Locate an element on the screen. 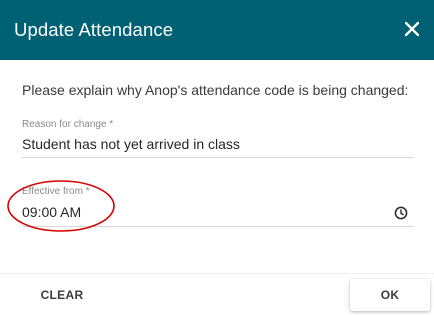 The height and width of the screenshot is (315, 434). close-button is located at coordinates (412, 29).